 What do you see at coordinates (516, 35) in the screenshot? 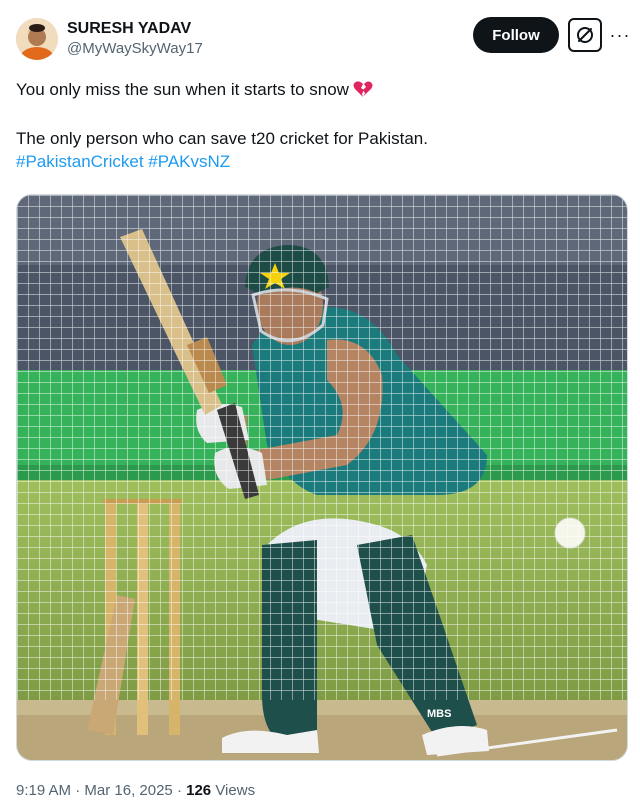
I see `follow-button: Follow` at bounding box center [516, 35].